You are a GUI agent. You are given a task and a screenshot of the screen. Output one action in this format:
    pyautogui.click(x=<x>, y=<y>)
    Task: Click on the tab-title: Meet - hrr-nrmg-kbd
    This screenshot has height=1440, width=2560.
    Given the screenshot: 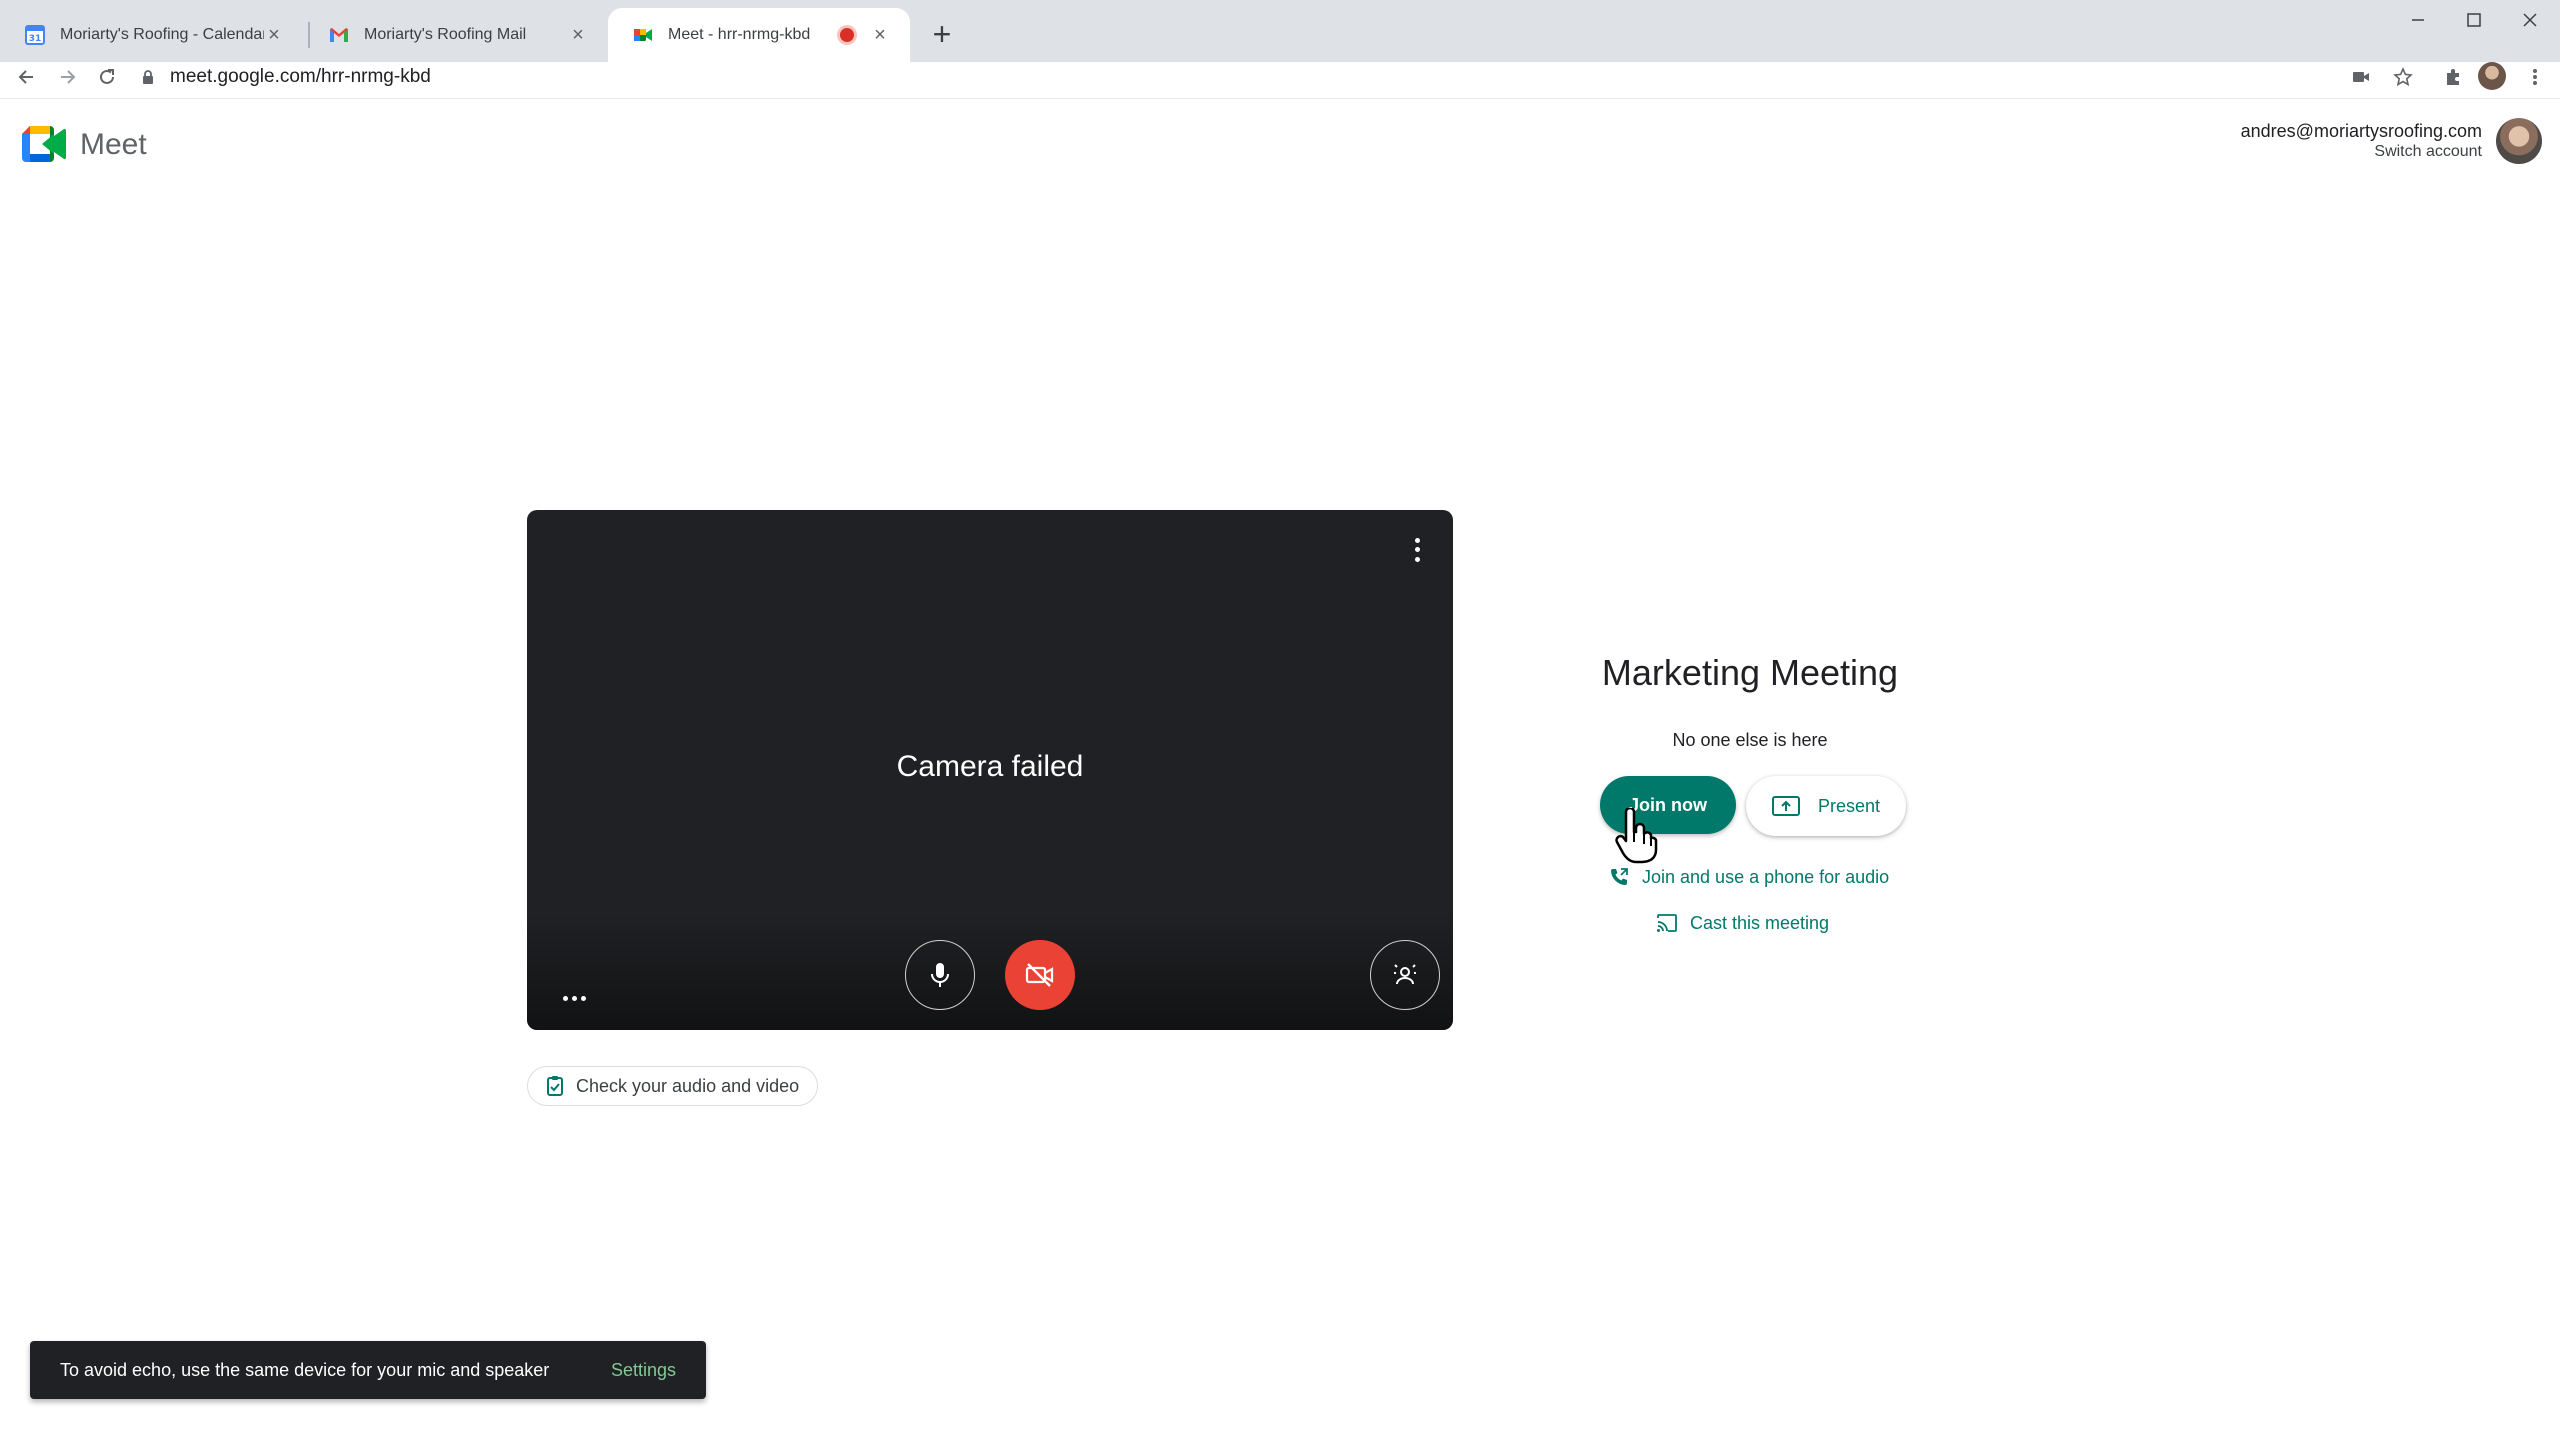 What is the action you would take?
    pyautogui.click(x=739, y=34)
    